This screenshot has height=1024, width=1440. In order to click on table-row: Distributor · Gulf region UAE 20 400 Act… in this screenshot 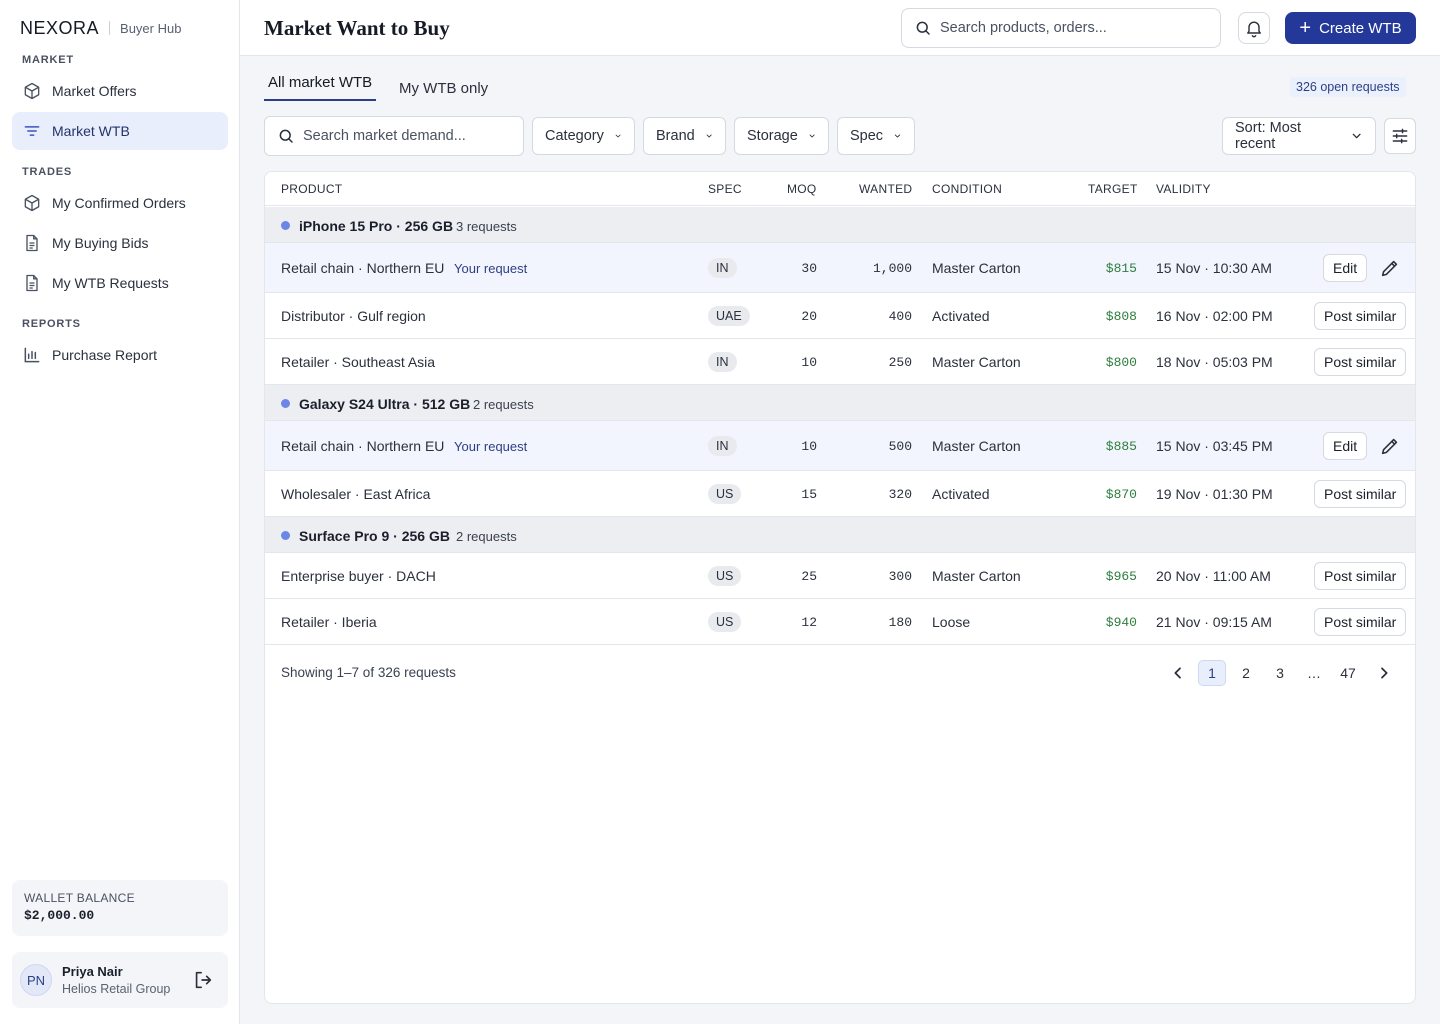, I will do `click(840, 316)`.